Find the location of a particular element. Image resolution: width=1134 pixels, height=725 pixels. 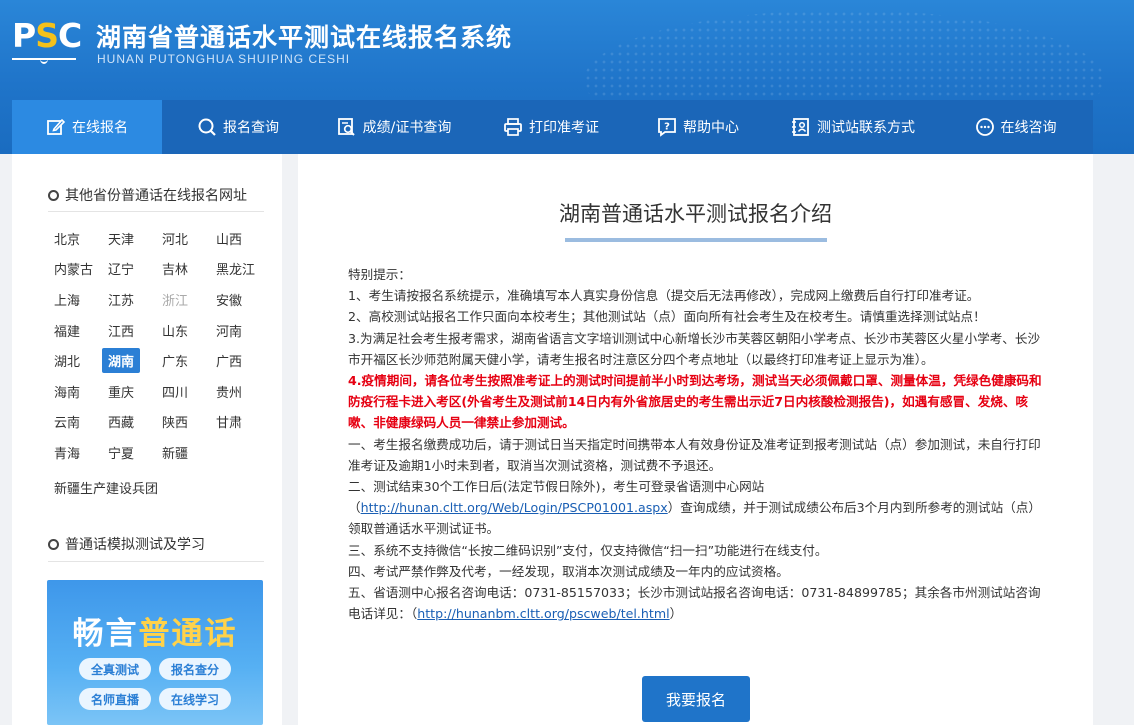

nav-help-center: ? 帮助中心 is located at coordinates (698, 127).